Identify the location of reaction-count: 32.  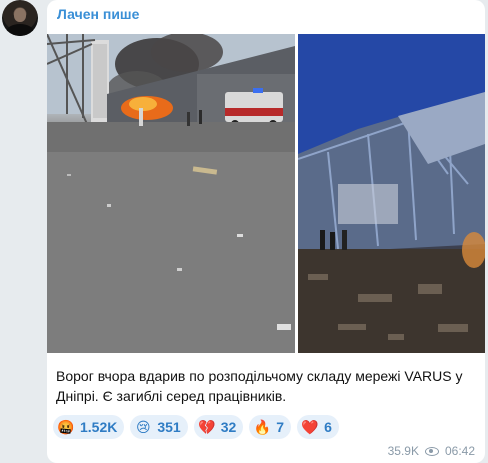
(228, 427).